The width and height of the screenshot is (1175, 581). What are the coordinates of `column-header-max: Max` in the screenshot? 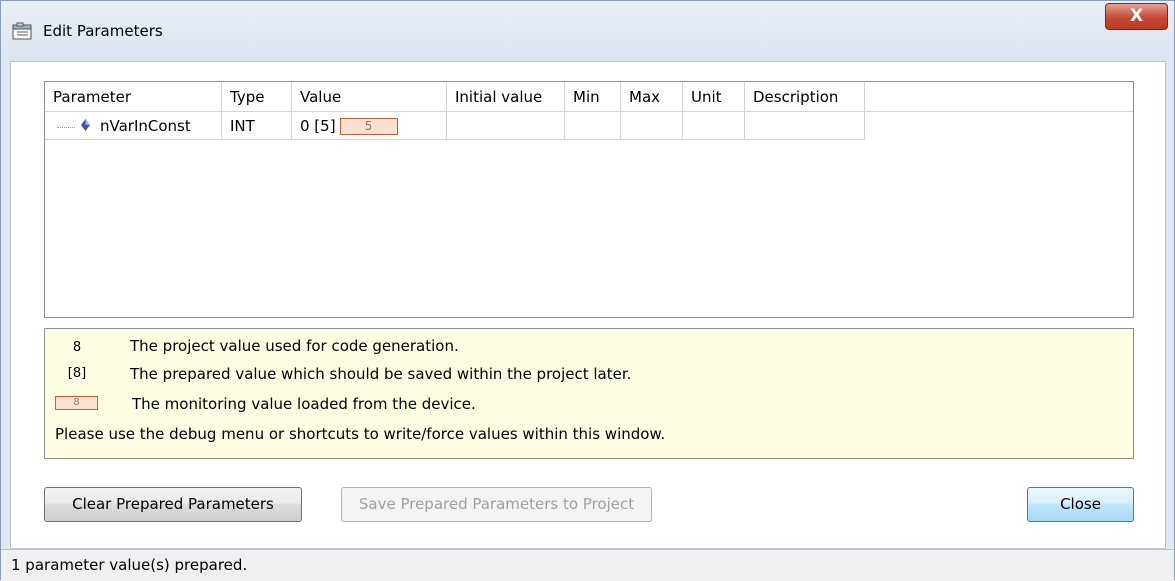 It's located at (652, 97).